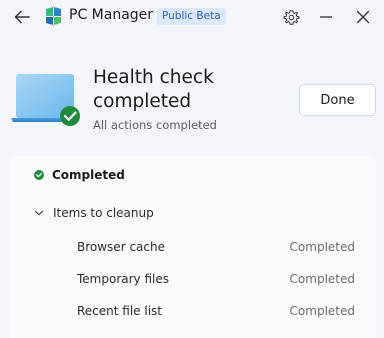 Image resolution: width=384 pixels, height=338 pixels. I want to click on public-beta-badge: Public Beta, so click(191, 16).